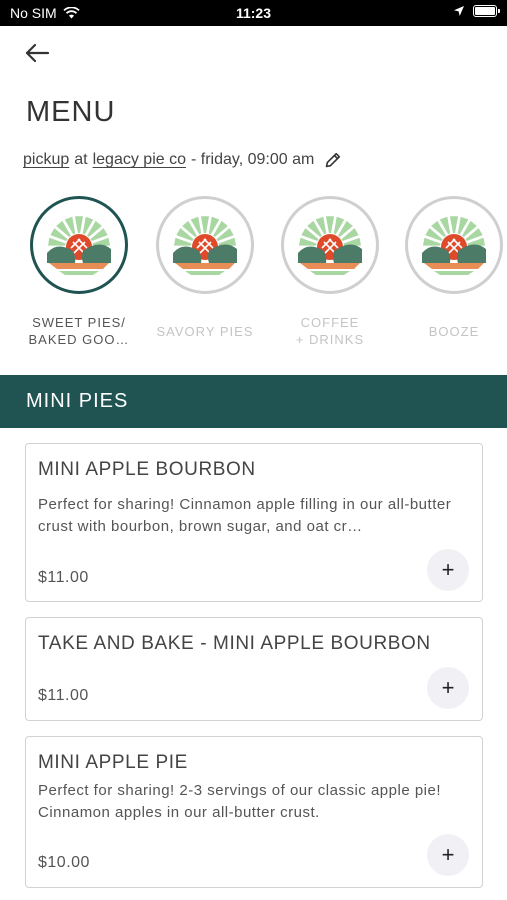  What do you see at coordinates (46, 160) in the screenshot?
I see `pickup-method-link: pickup` at bounding box center [46, 160].